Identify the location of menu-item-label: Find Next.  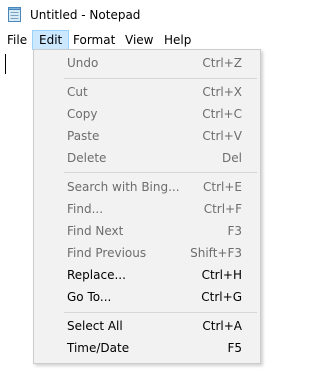
(95, 231).